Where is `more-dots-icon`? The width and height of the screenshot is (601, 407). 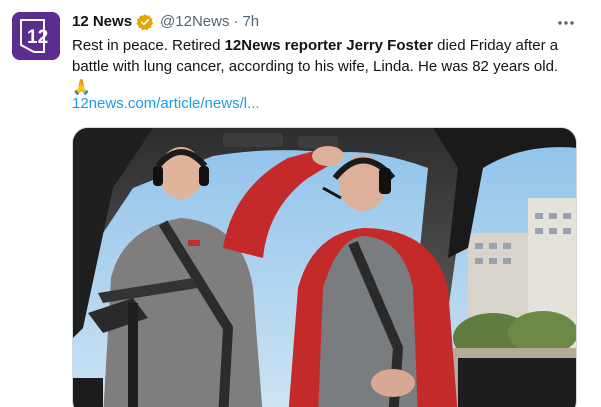
more-dots-icon is located at coordinates (566, 23).